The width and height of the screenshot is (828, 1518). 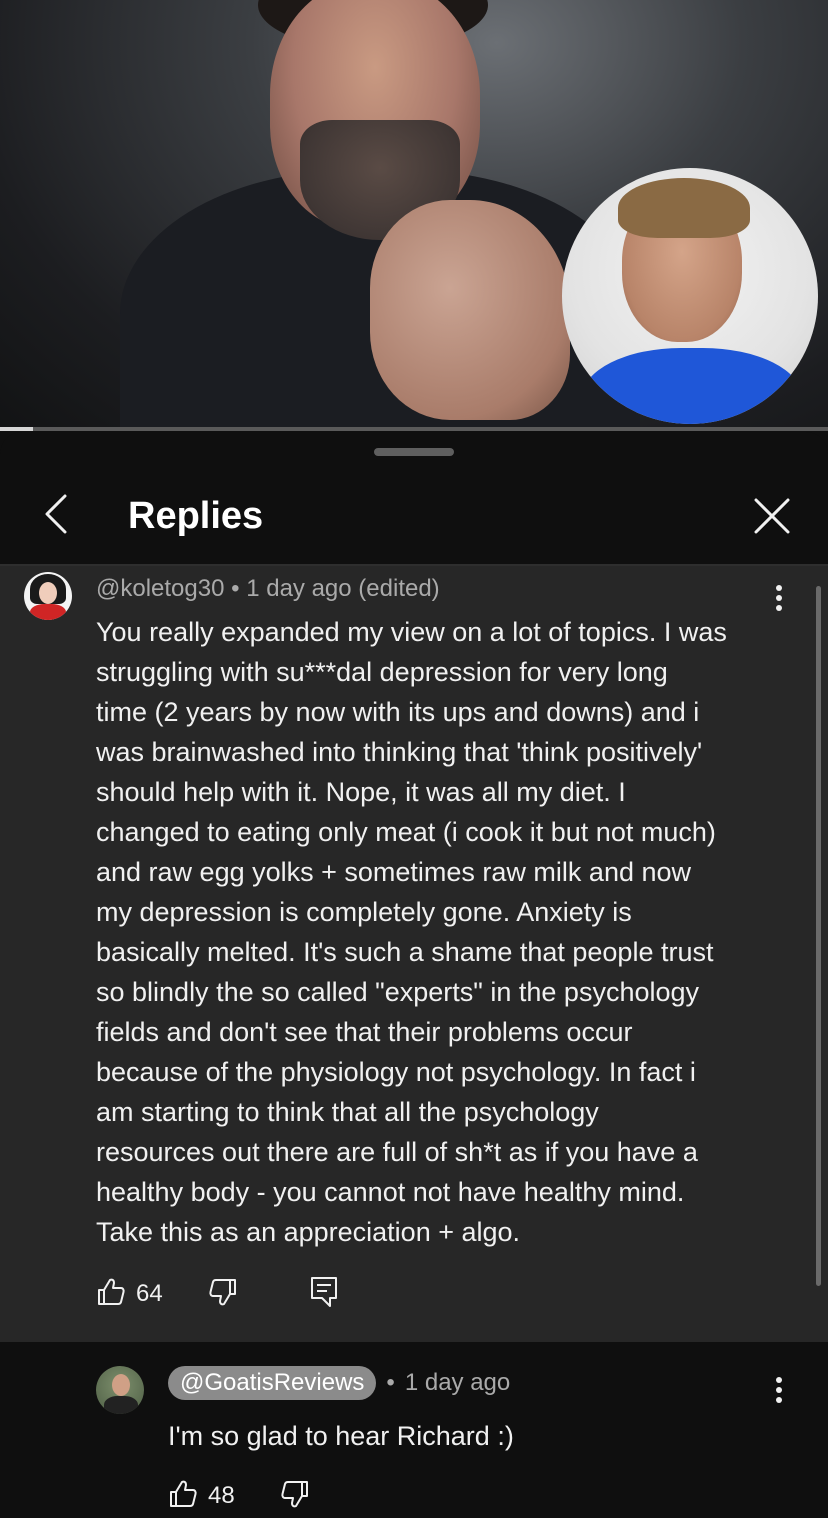 What do you see at coordinates (470, 310) in the screenshot?
I see `presenter-hand` at bounding box center [470, 310].